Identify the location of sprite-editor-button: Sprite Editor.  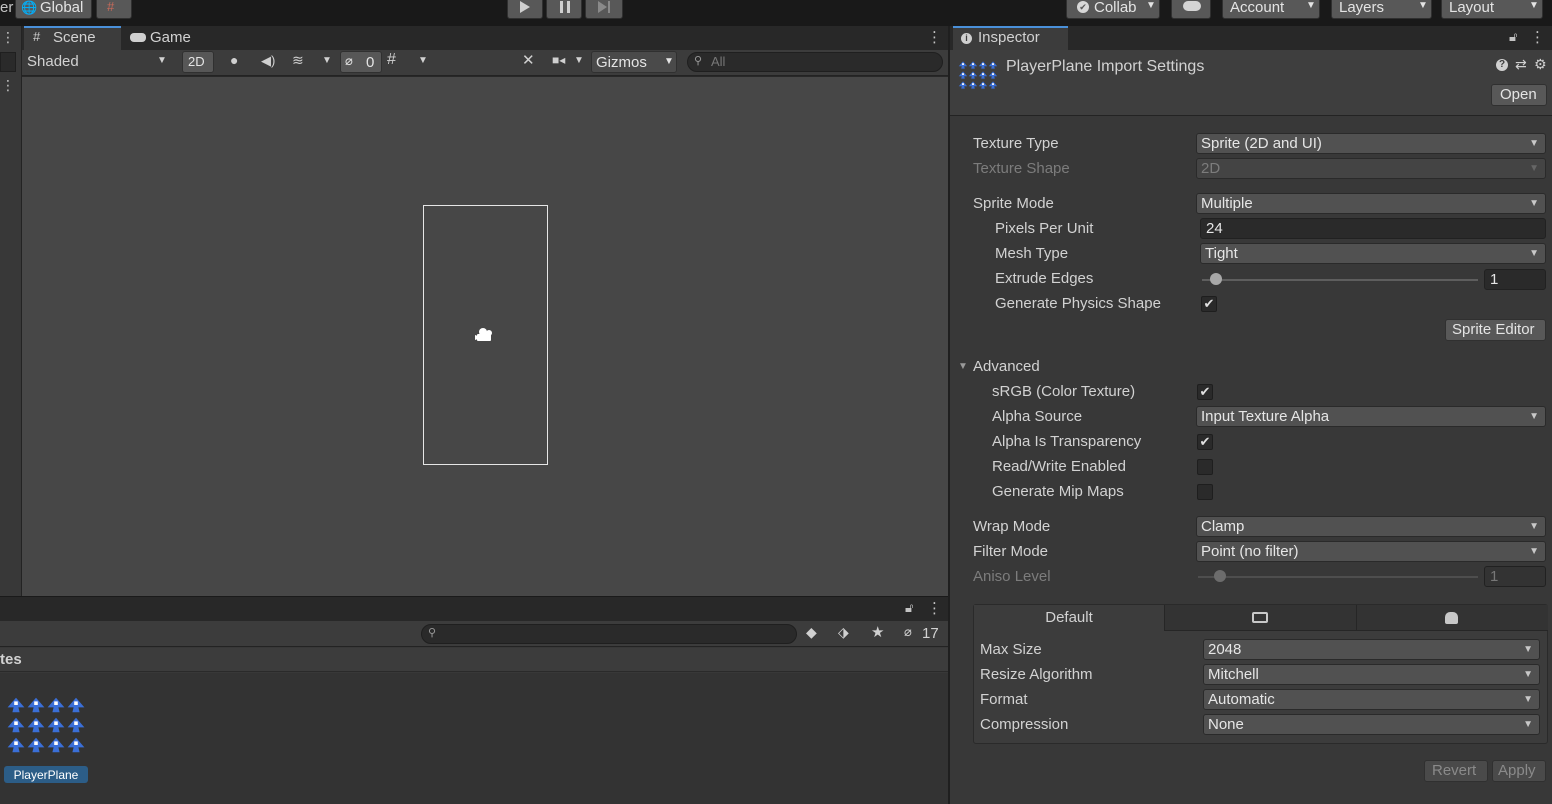
(1495, 330).